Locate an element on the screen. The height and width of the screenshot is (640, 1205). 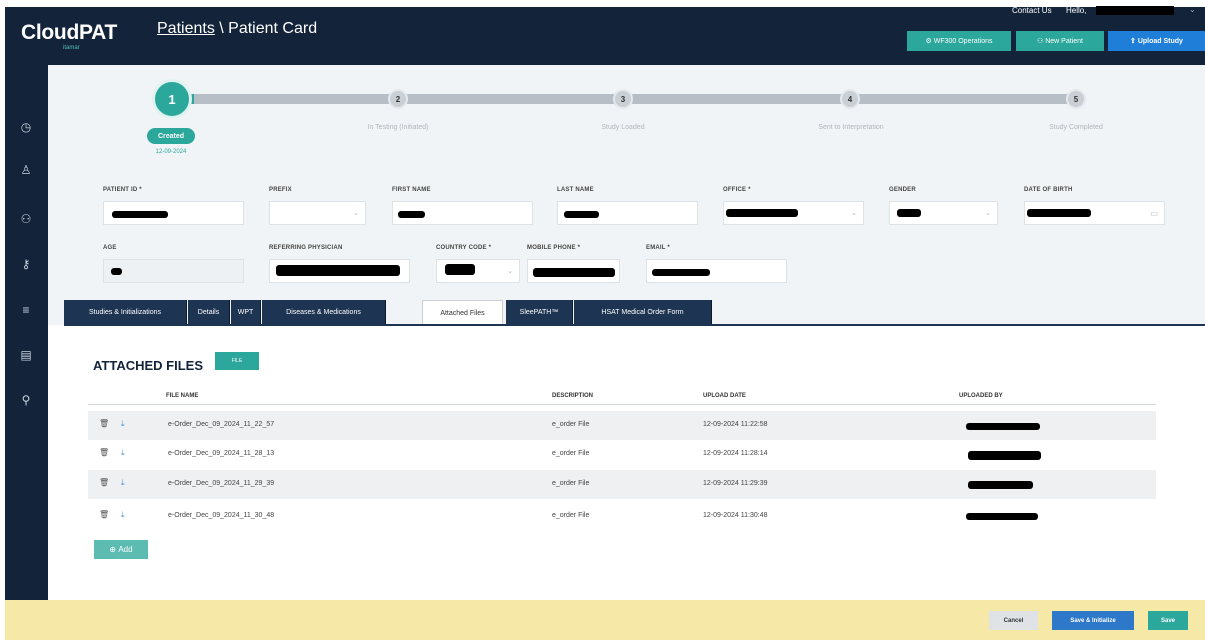
office-select: ⌄ is located at coordinates (793, 213).